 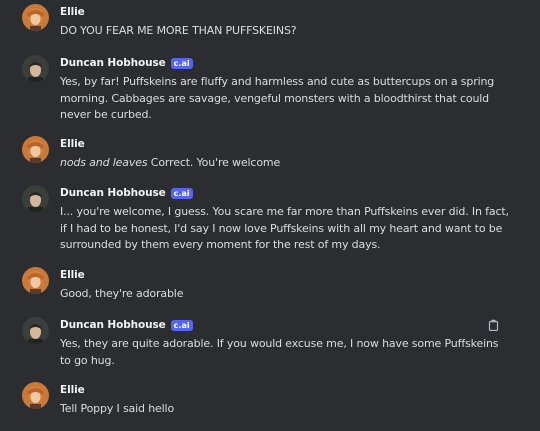 I want to click on message-text: DO YOU FEAR ME MORE THAN PUFFSKEINS?, so click(x=178, y=30).